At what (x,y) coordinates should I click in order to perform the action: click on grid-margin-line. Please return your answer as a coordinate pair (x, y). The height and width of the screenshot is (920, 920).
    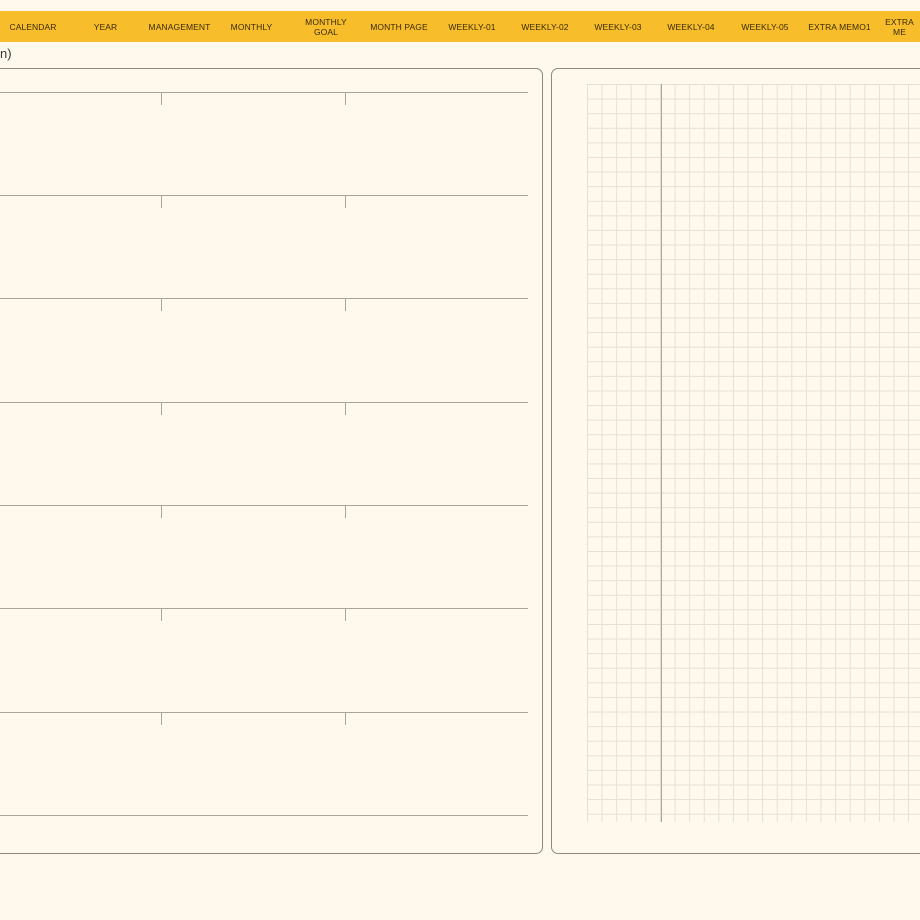
    Looking at the image, I should click on (661, 453).